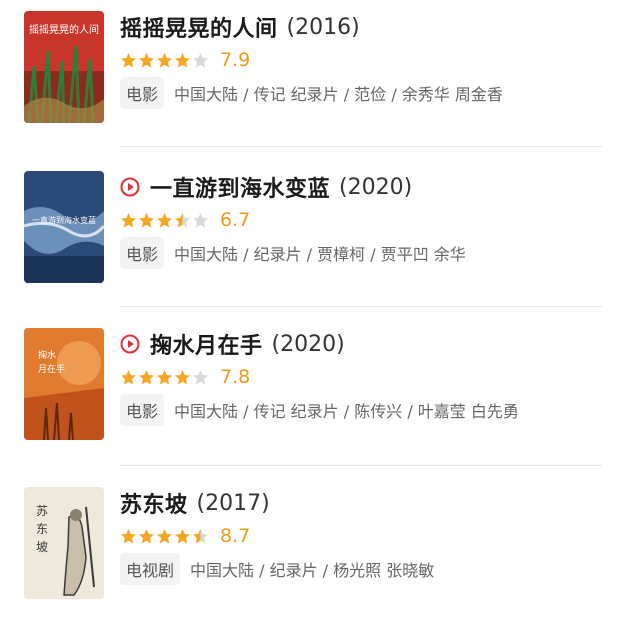 This screenshot has width=625, height=626. What do you see at coordinates (312, 570) in the screenshot?
I see `movie-meta: 中国大陆 / 纪录片 / 杨光照 张晓敏` at bounding box center [312, 570].